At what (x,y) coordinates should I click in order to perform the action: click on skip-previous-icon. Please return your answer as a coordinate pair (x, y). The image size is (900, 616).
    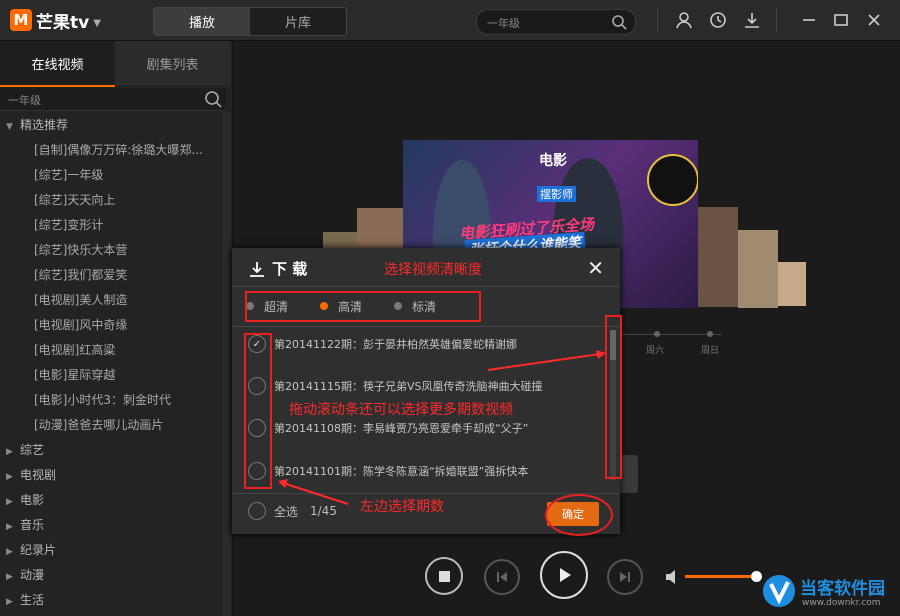
    Looking at the image, I should click on (502, 577).